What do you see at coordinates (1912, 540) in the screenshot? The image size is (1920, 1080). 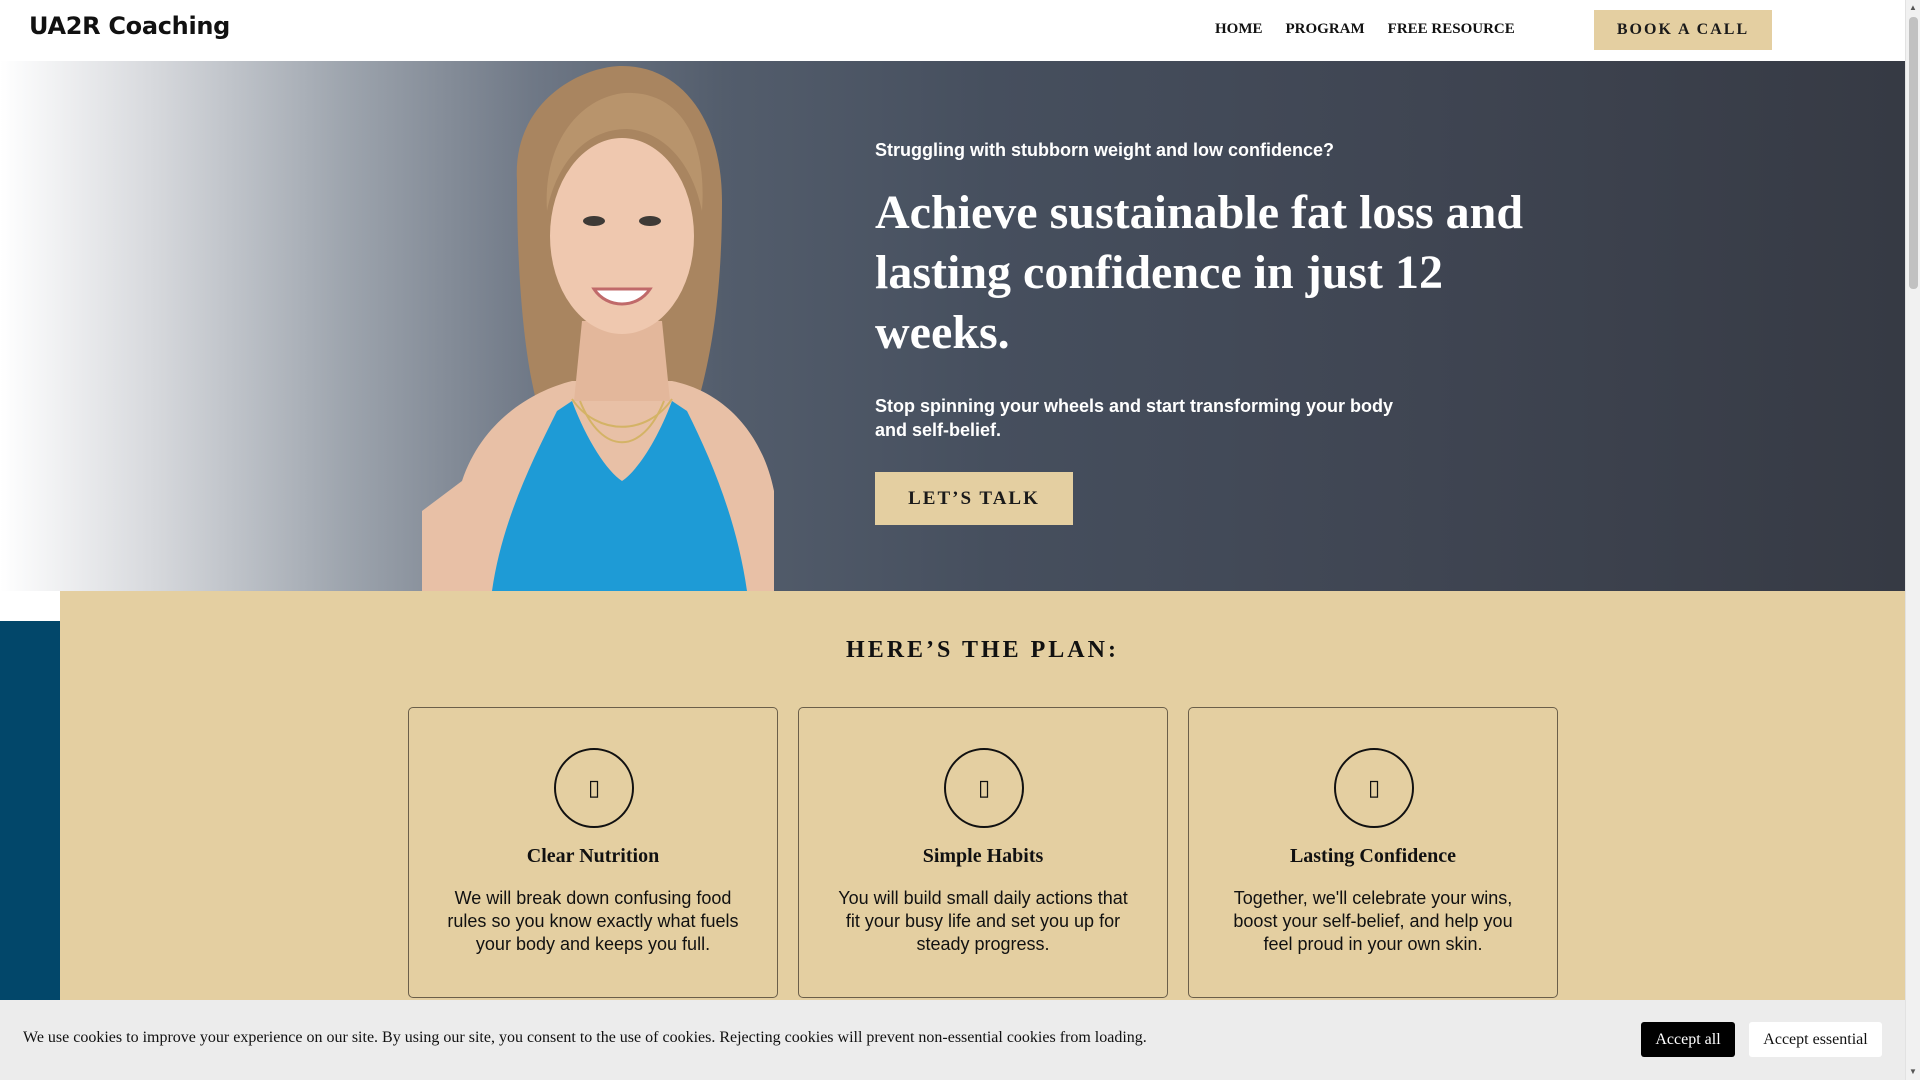 I see `page-scrollbar: ▲ ▼` at bounding box center [1912, 540].